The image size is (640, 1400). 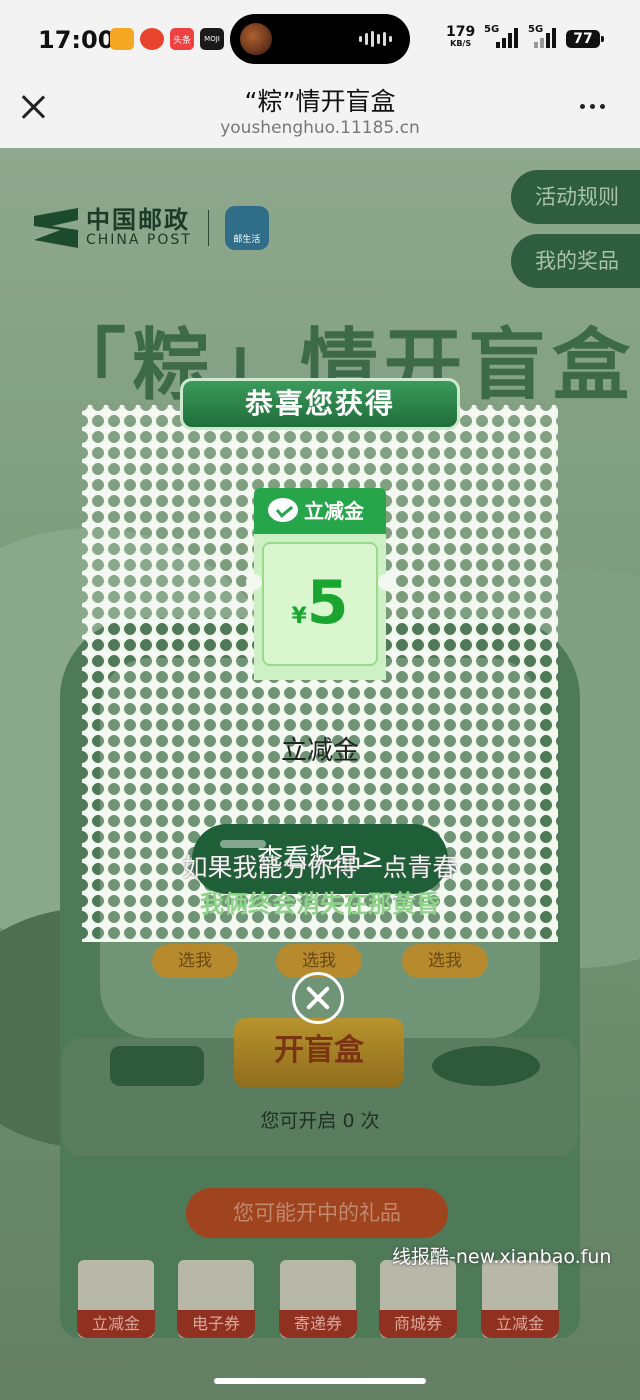 I want to click on toutiao-app-icon: 头条, so click(x=182, y=39).